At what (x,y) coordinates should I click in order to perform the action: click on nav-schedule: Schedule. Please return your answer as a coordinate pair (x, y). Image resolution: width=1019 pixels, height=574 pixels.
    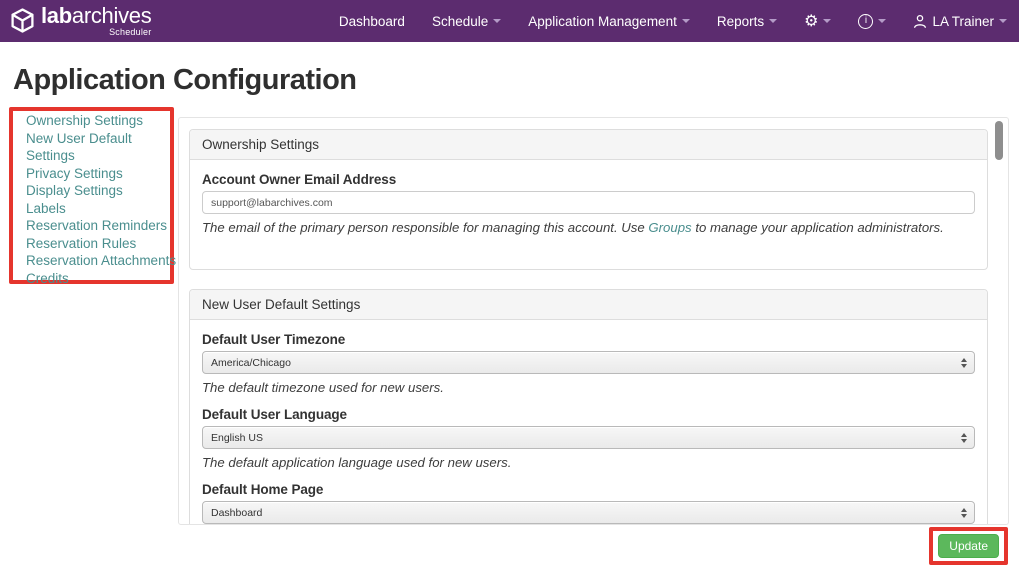
    Looking at the image, I should click on (467, 21).